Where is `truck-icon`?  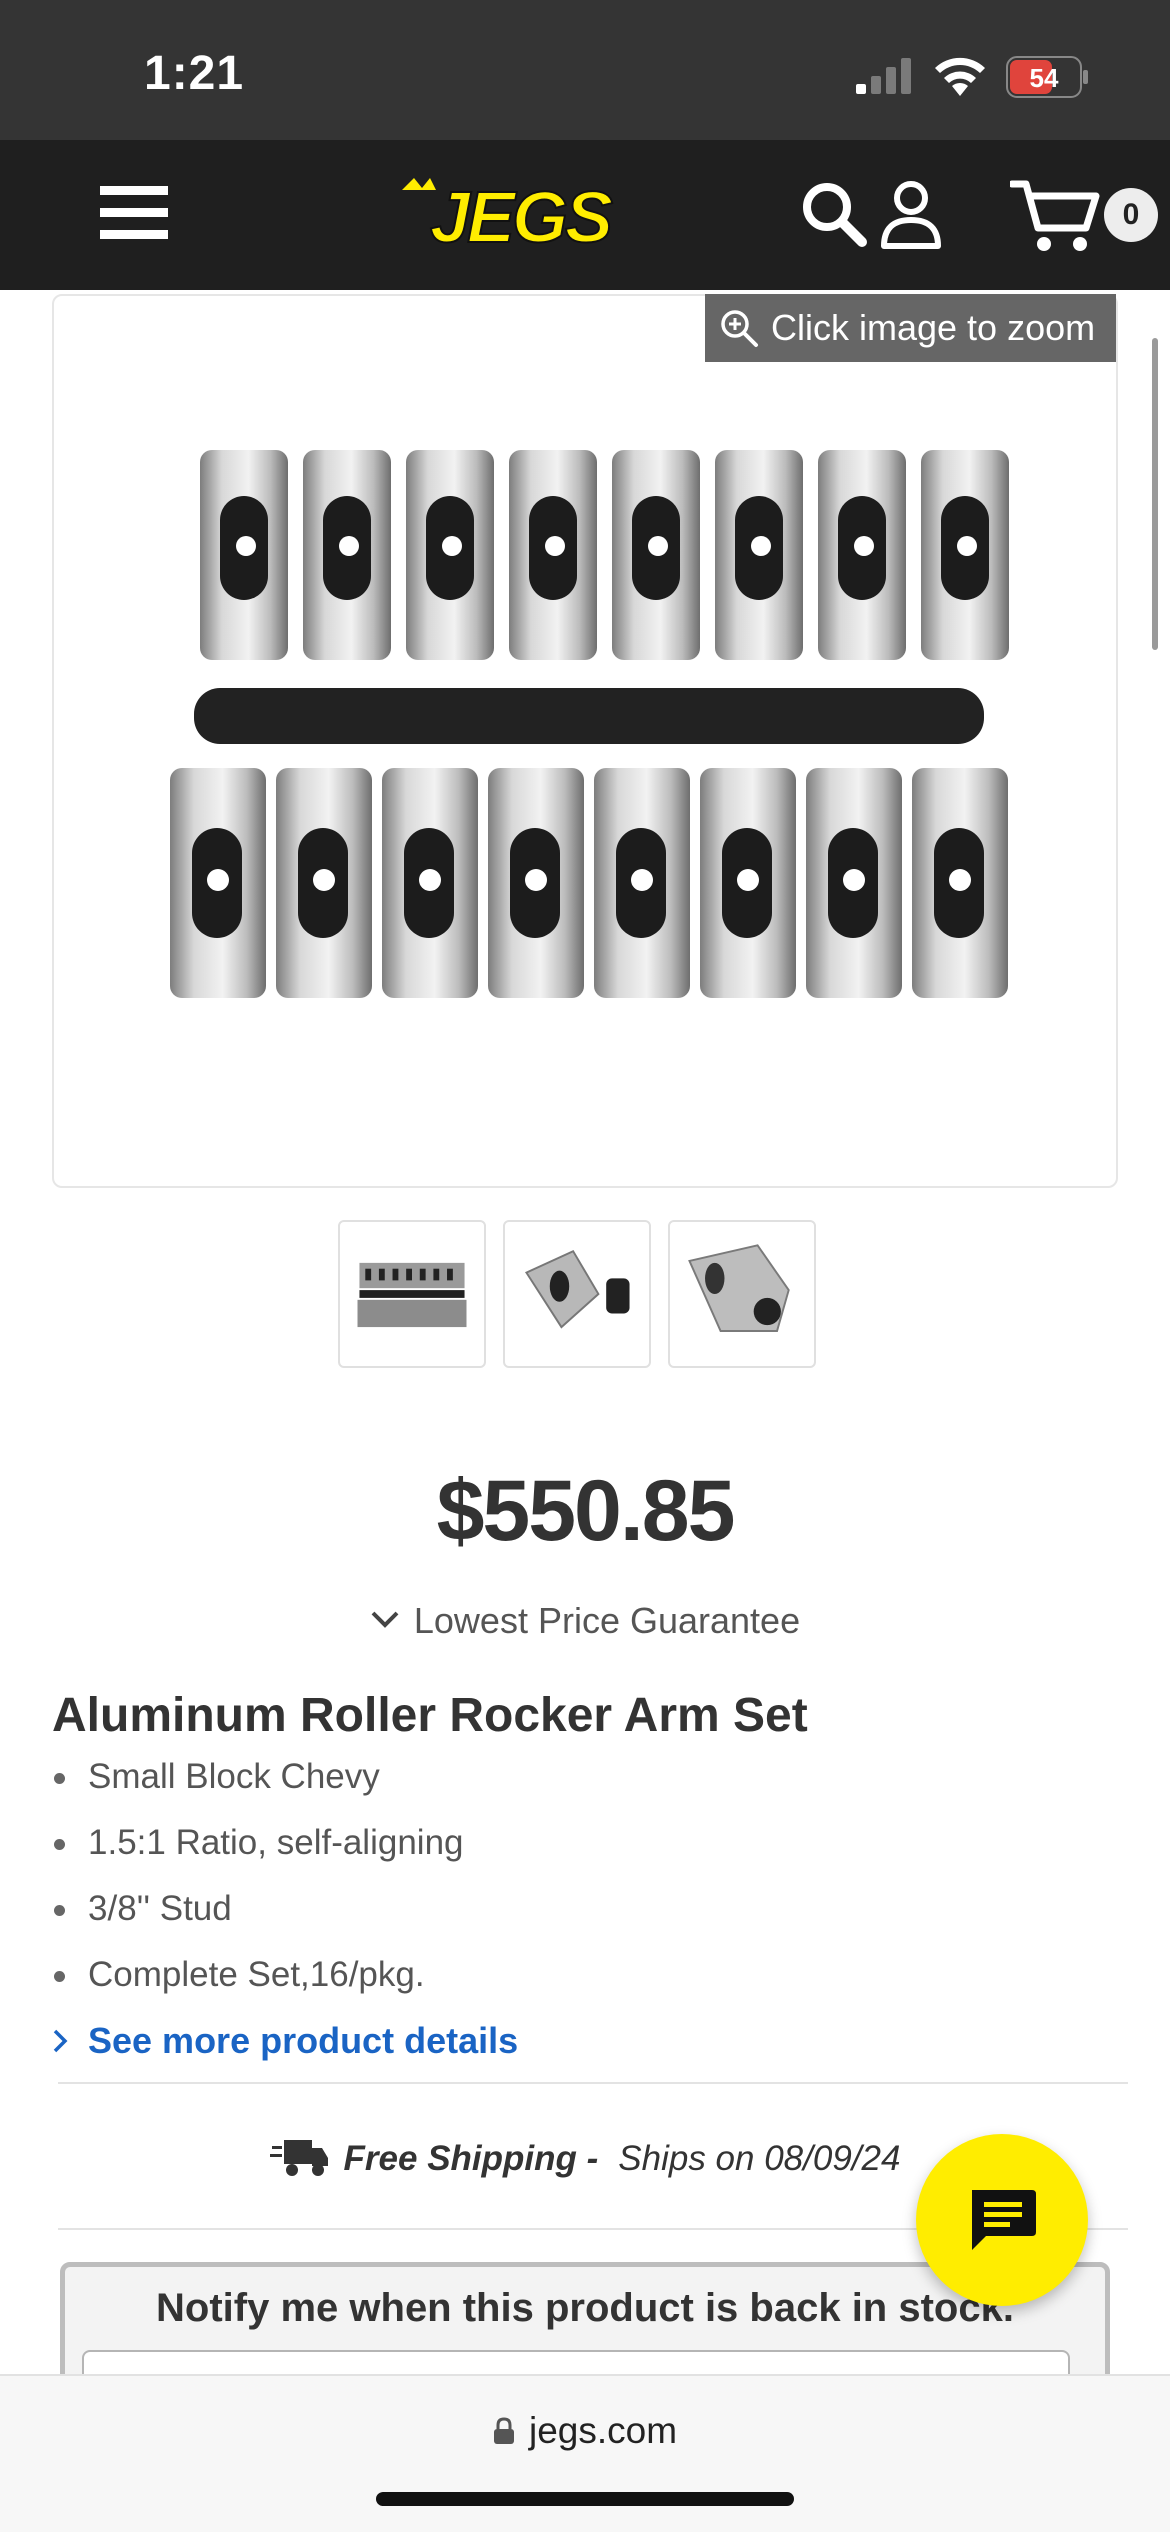
truck-icon is located at coordinates (298, 2158).